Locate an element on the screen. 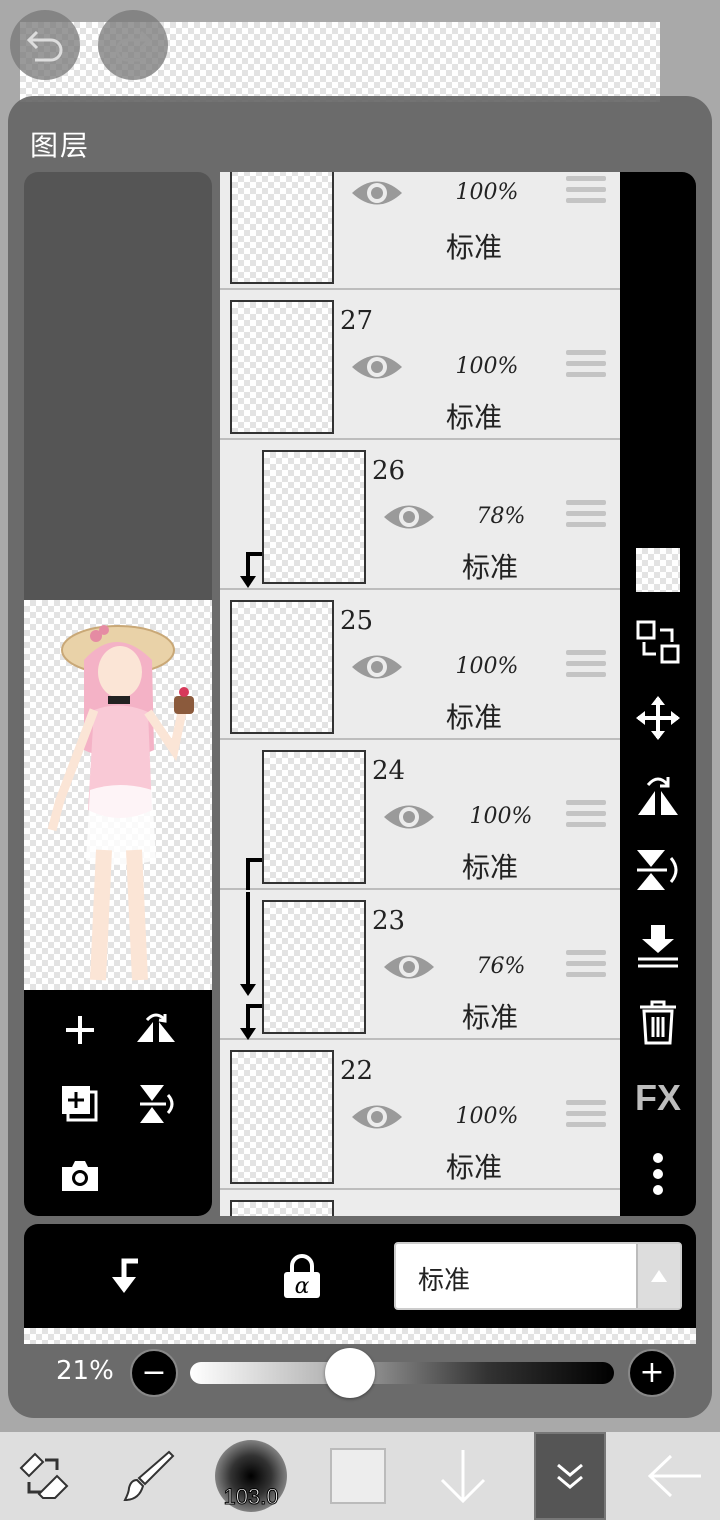 The width and height of the screenshot is (720, 1520). layer-row: 27 100% 标准 is located at coordinates (420, 366).